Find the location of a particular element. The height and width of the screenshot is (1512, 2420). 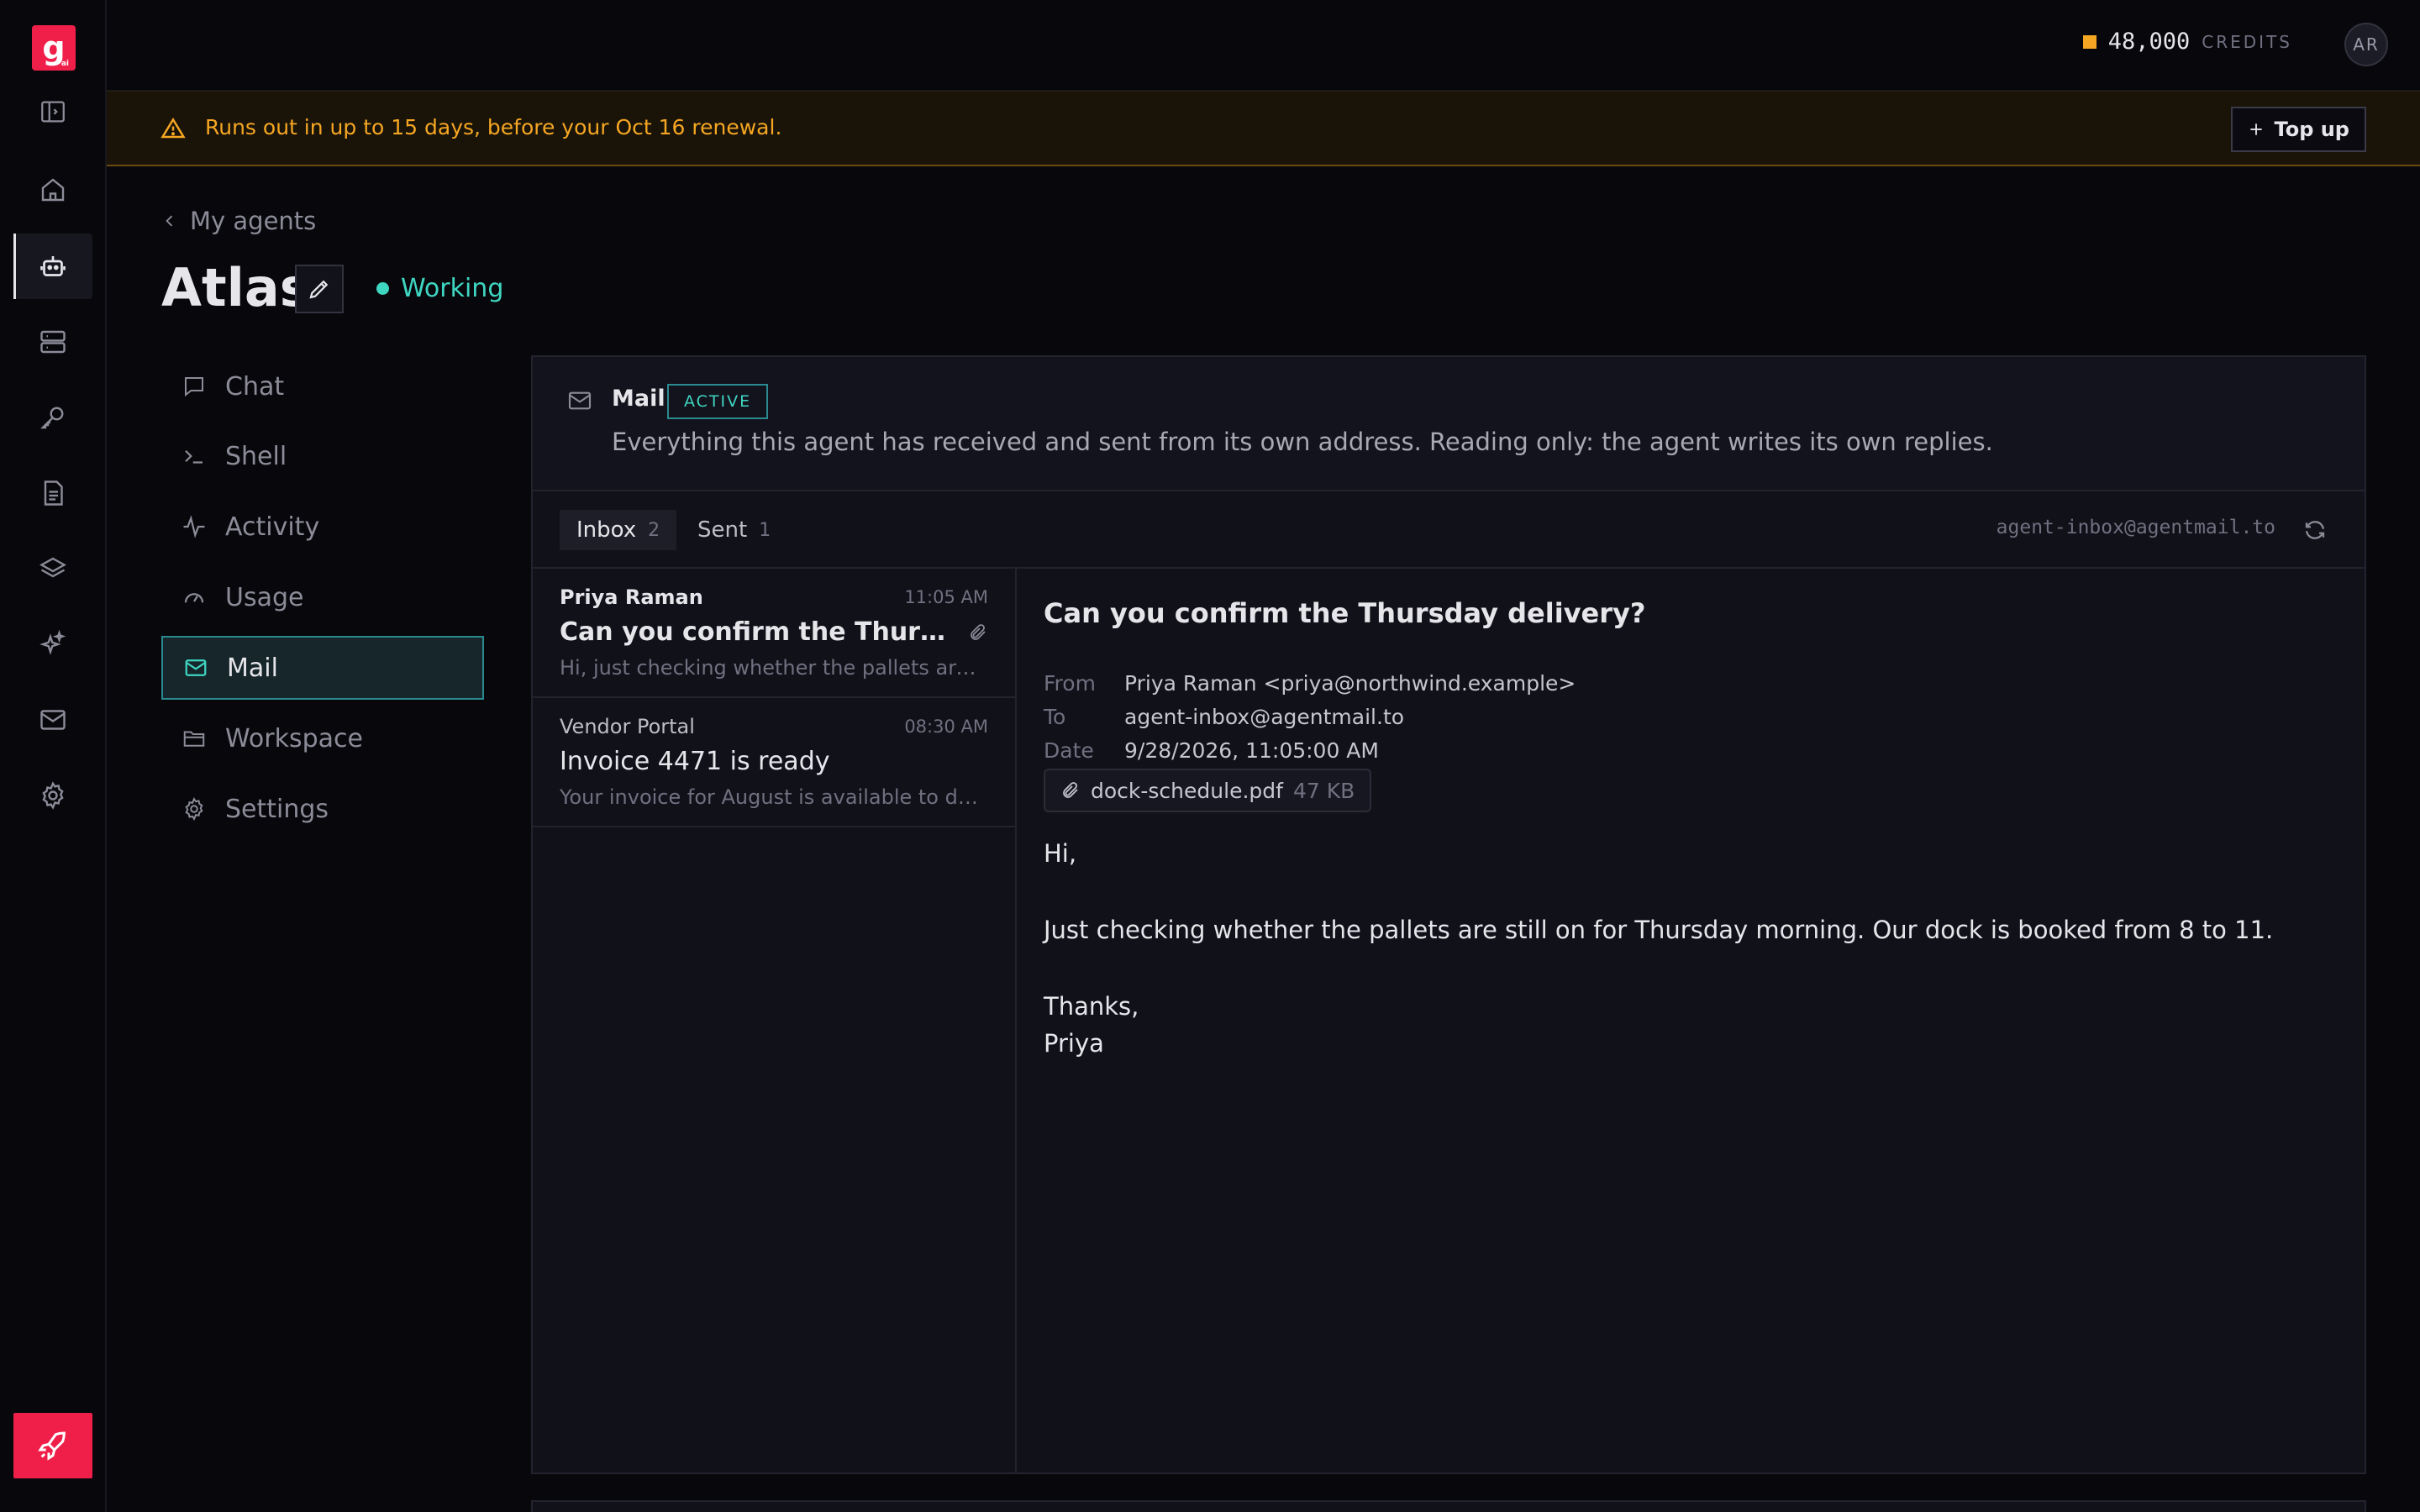

rail-keys-button is located at coordinates (52, 417).